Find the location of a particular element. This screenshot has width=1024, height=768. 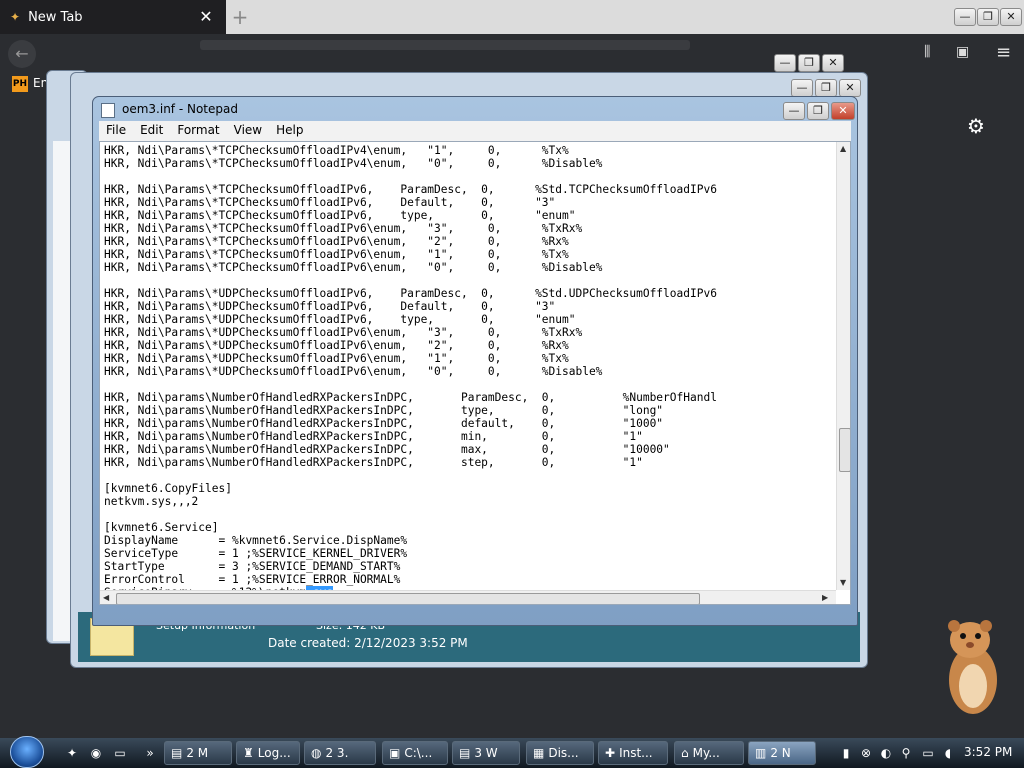

address-bar is located at coordinates (445, 45).